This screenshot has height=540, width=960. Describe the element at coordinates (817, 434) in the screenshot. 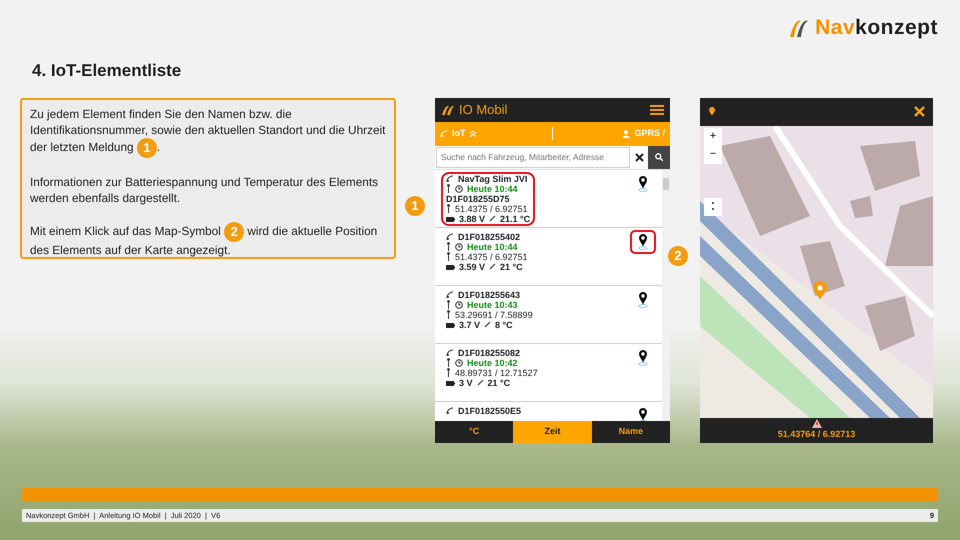

I see `coordinates: 51.43764 / 6.92713` at that location.